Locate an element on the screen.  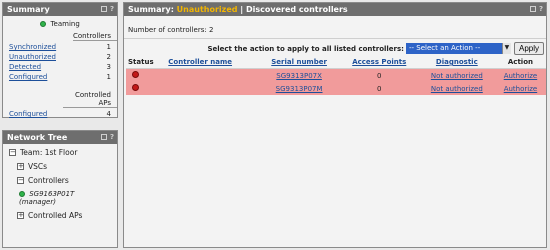
summary-value: 3 is located at coordinates (108, 67).